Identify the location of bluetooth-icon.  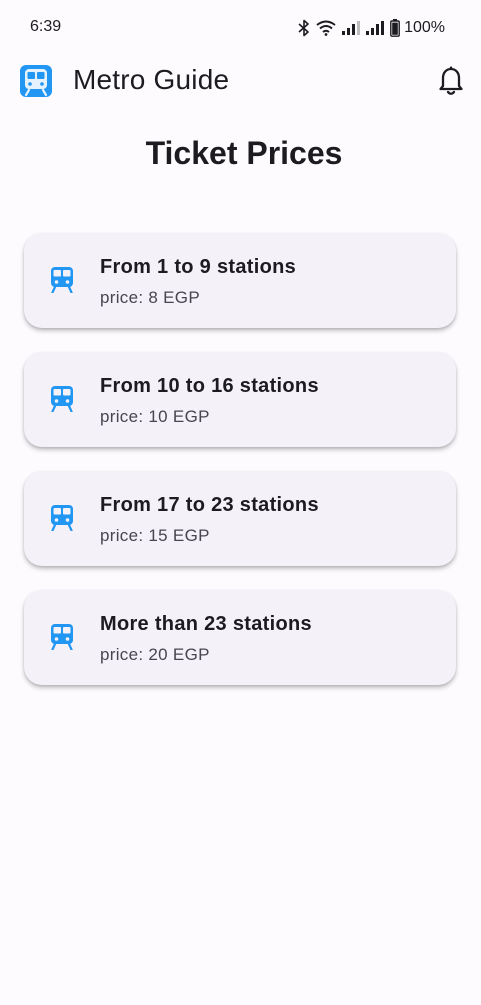
(304, 28).